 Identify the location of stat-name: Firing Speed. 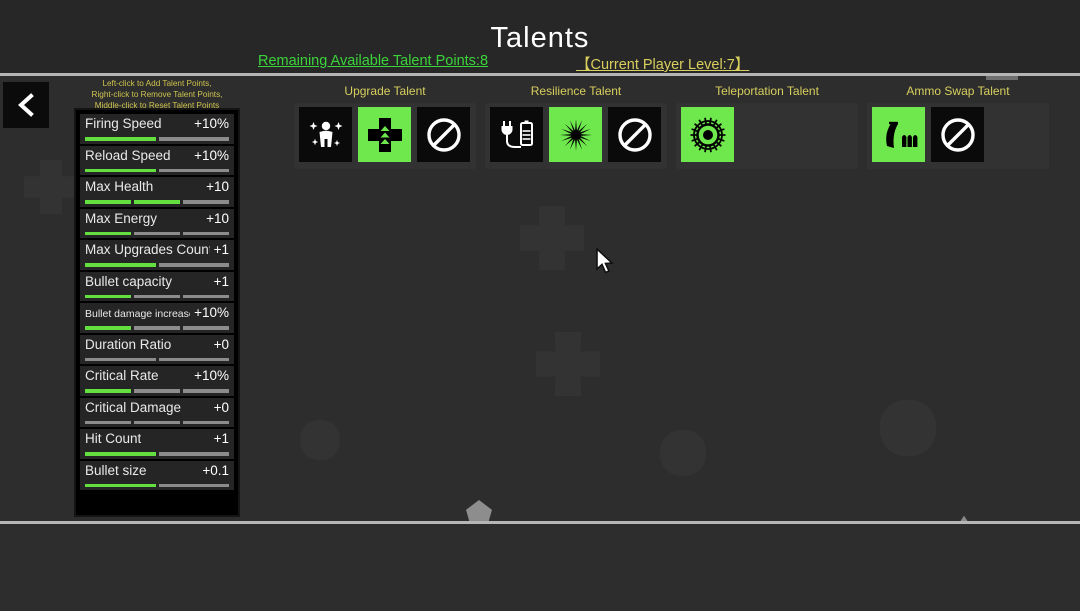
(123, 123).